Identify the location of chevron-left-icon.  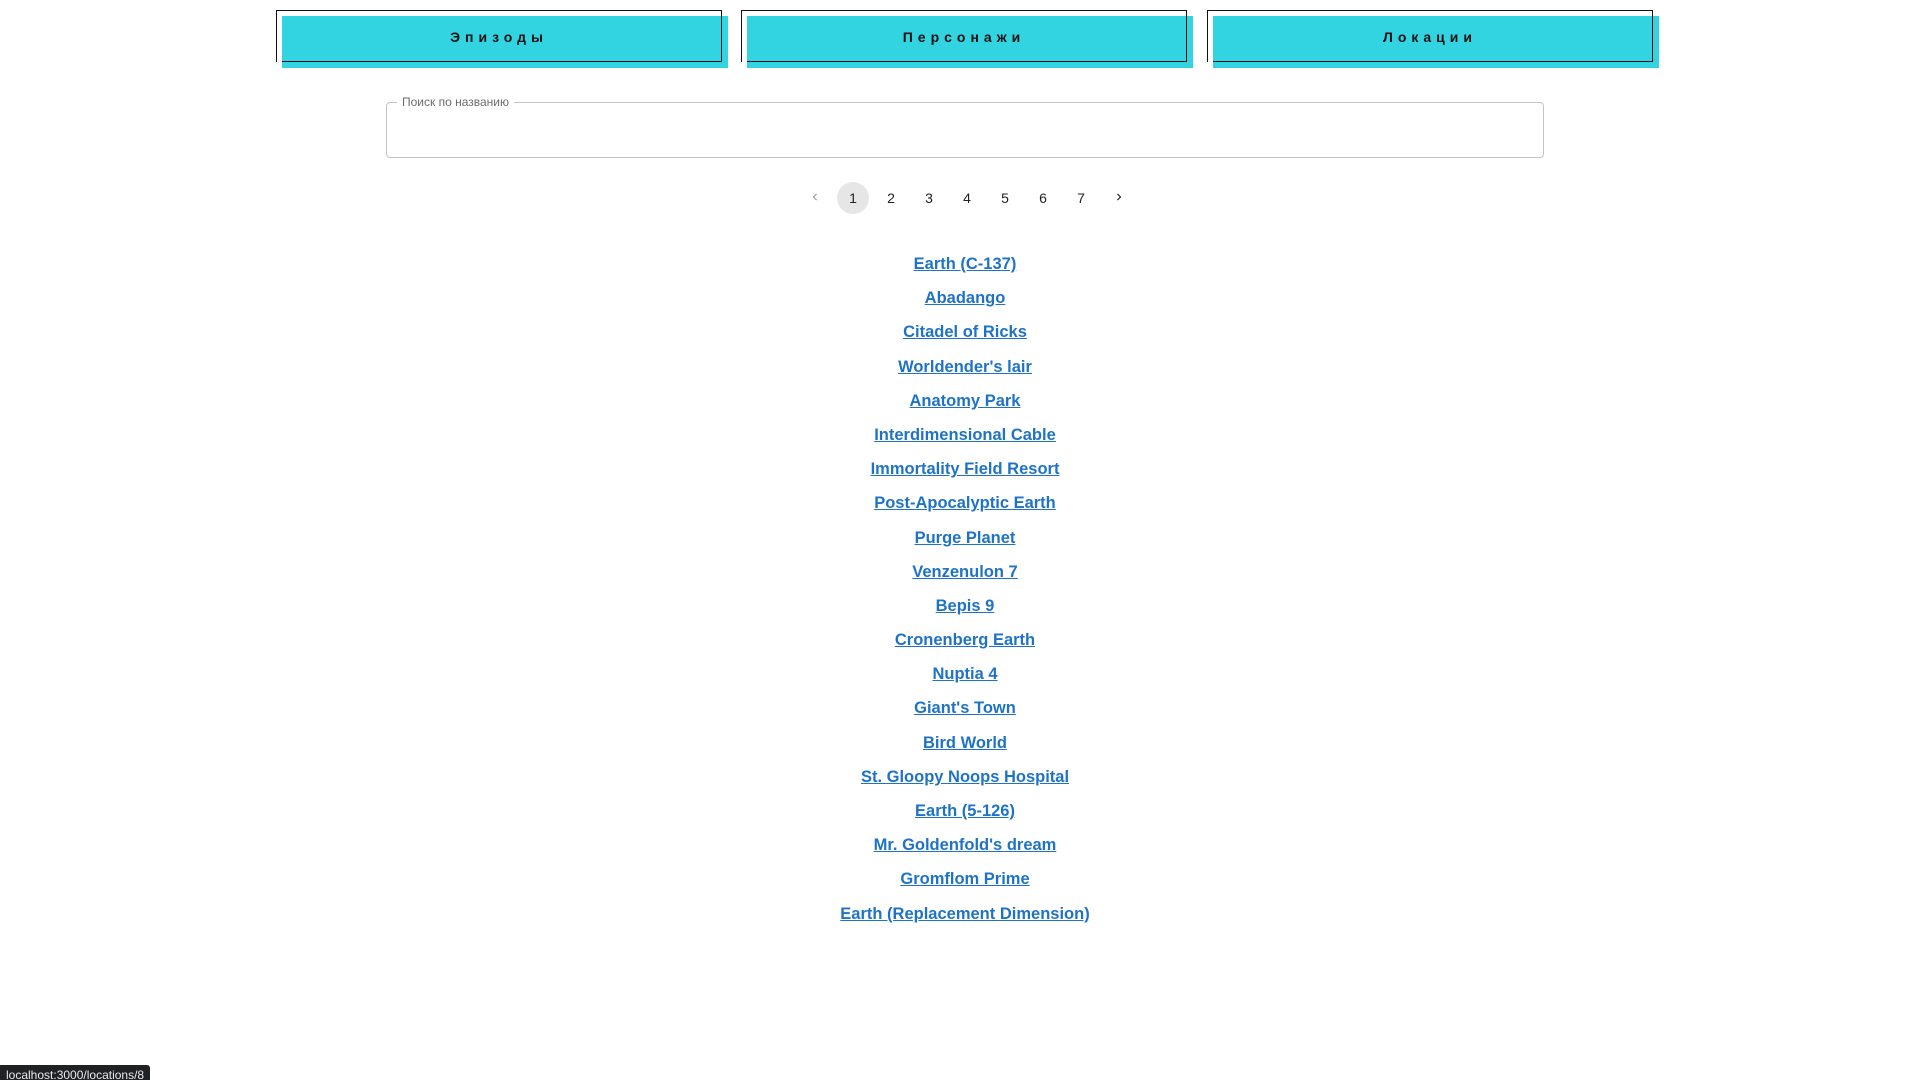
(815, 198).